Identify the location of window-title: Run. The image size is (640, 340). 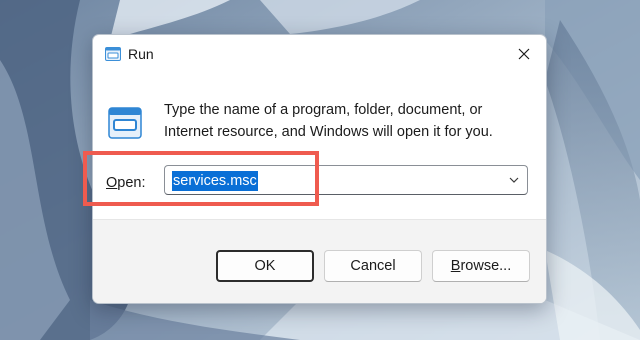
(141, 54).